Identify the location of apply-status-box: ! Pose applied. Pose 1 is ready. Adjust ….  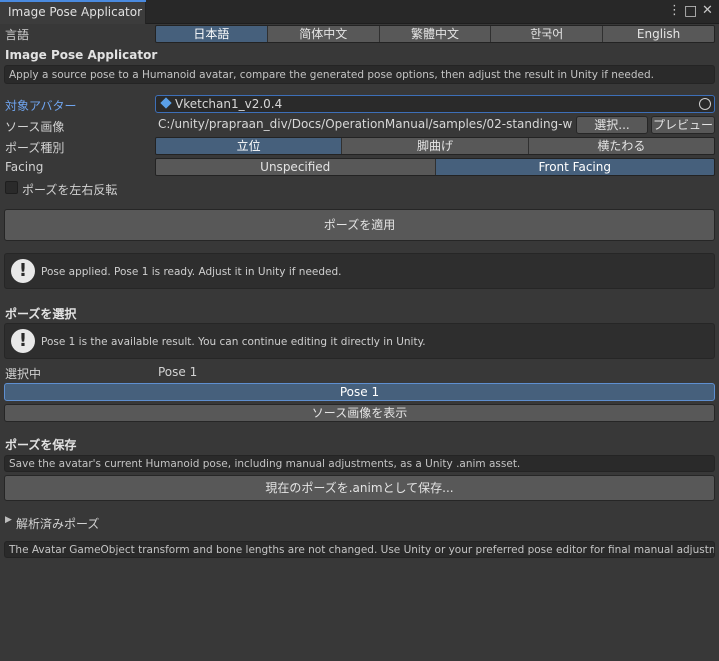
(359, 271).